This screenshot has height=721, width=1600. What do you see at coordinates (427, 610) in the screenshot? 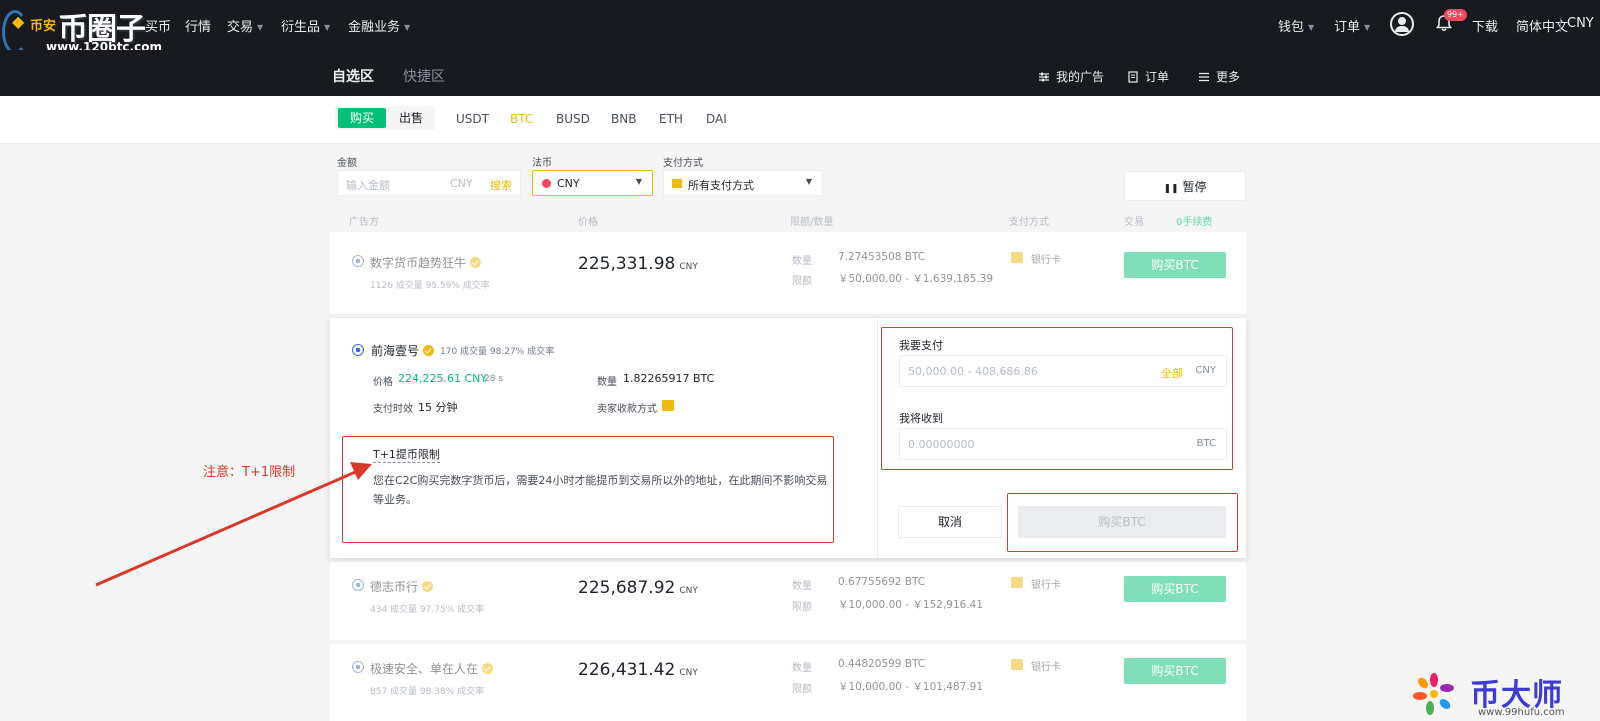
I see `advertiser-stats: 434 成交量 97.75% 成交率` at bounding box center [427, 610].